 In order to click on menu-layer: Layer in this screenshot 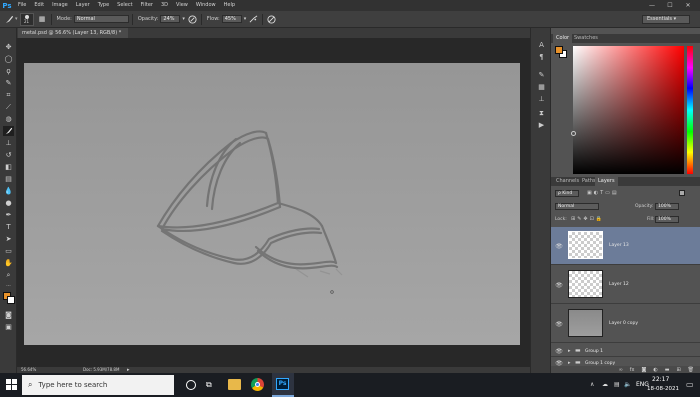, I will do `click(83, 5)`.